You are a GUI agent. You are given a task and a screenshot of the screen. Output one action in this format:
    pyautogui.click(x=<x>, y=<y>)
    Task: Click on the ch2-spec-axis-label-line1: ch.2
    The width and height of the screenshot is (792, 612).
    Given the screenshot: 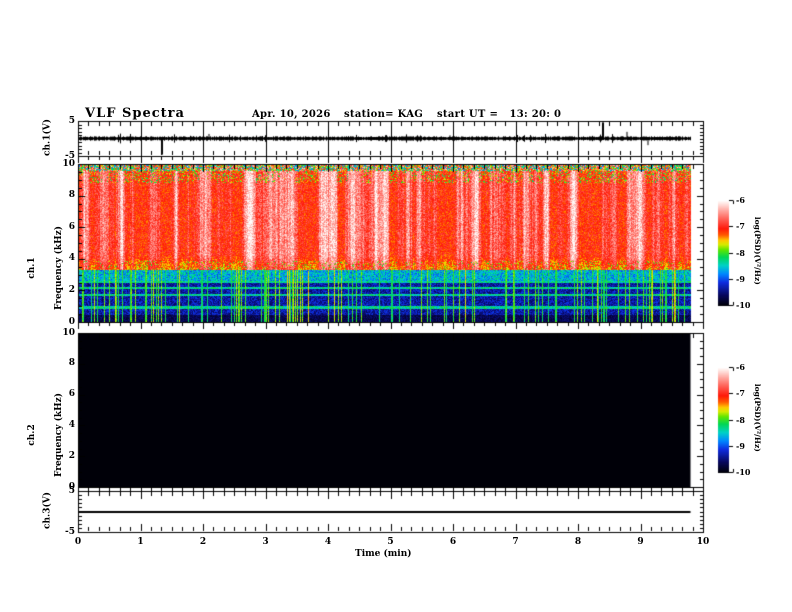 What is the action you would take?
    pyautogui.click(x=32, y=435)
    